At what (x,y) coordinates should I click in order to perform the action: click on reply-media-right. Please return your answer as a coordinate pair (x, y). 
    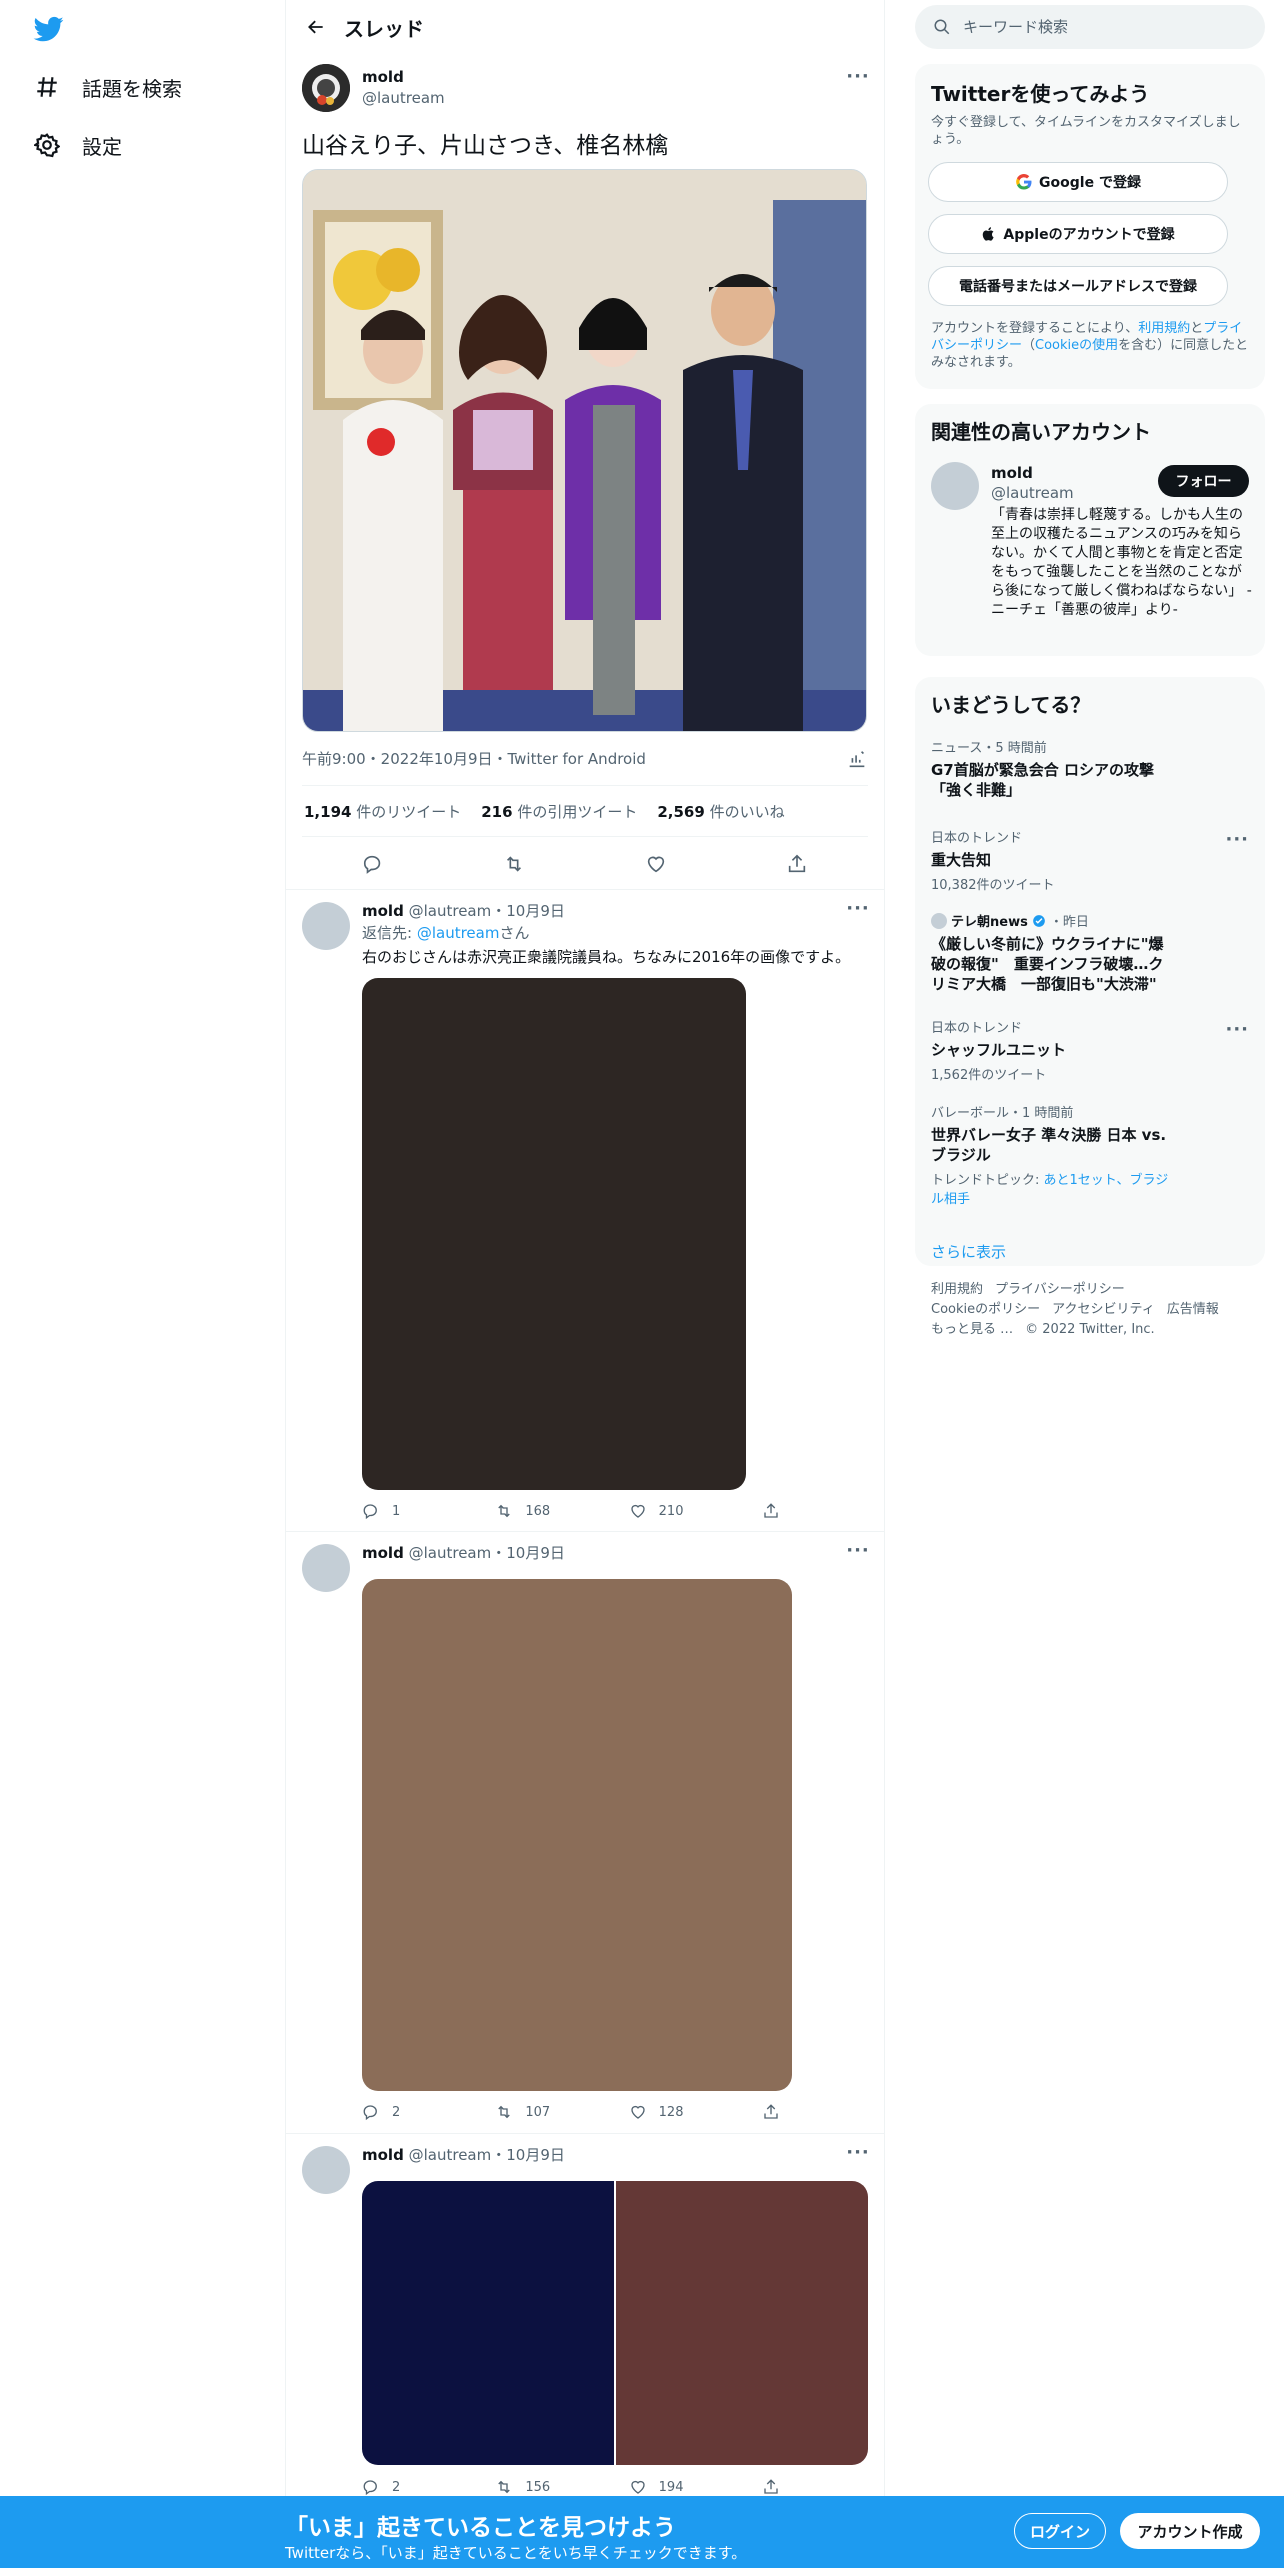
    Looking at the image, I should click on (742, 2323).